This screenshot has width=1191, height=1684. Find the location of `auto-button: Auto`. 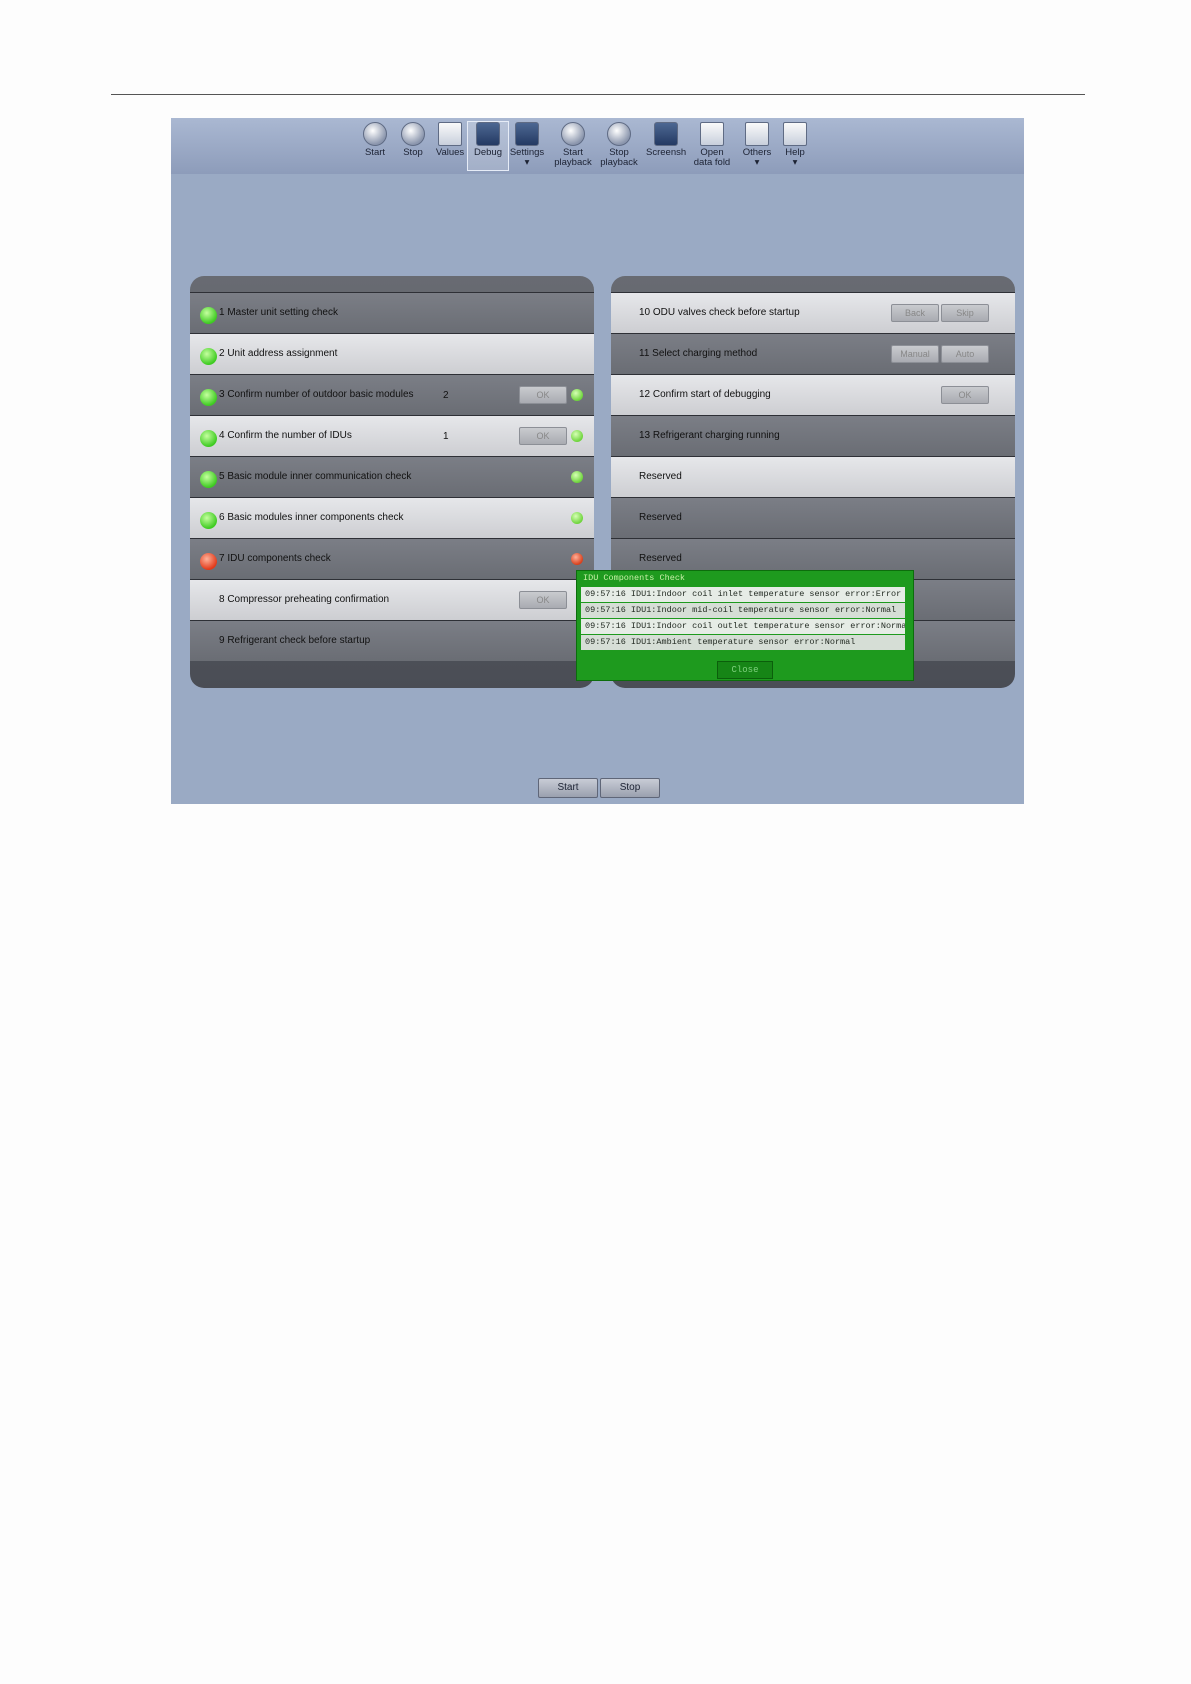

auto-button: Auto is located at coordinates (965, 354).